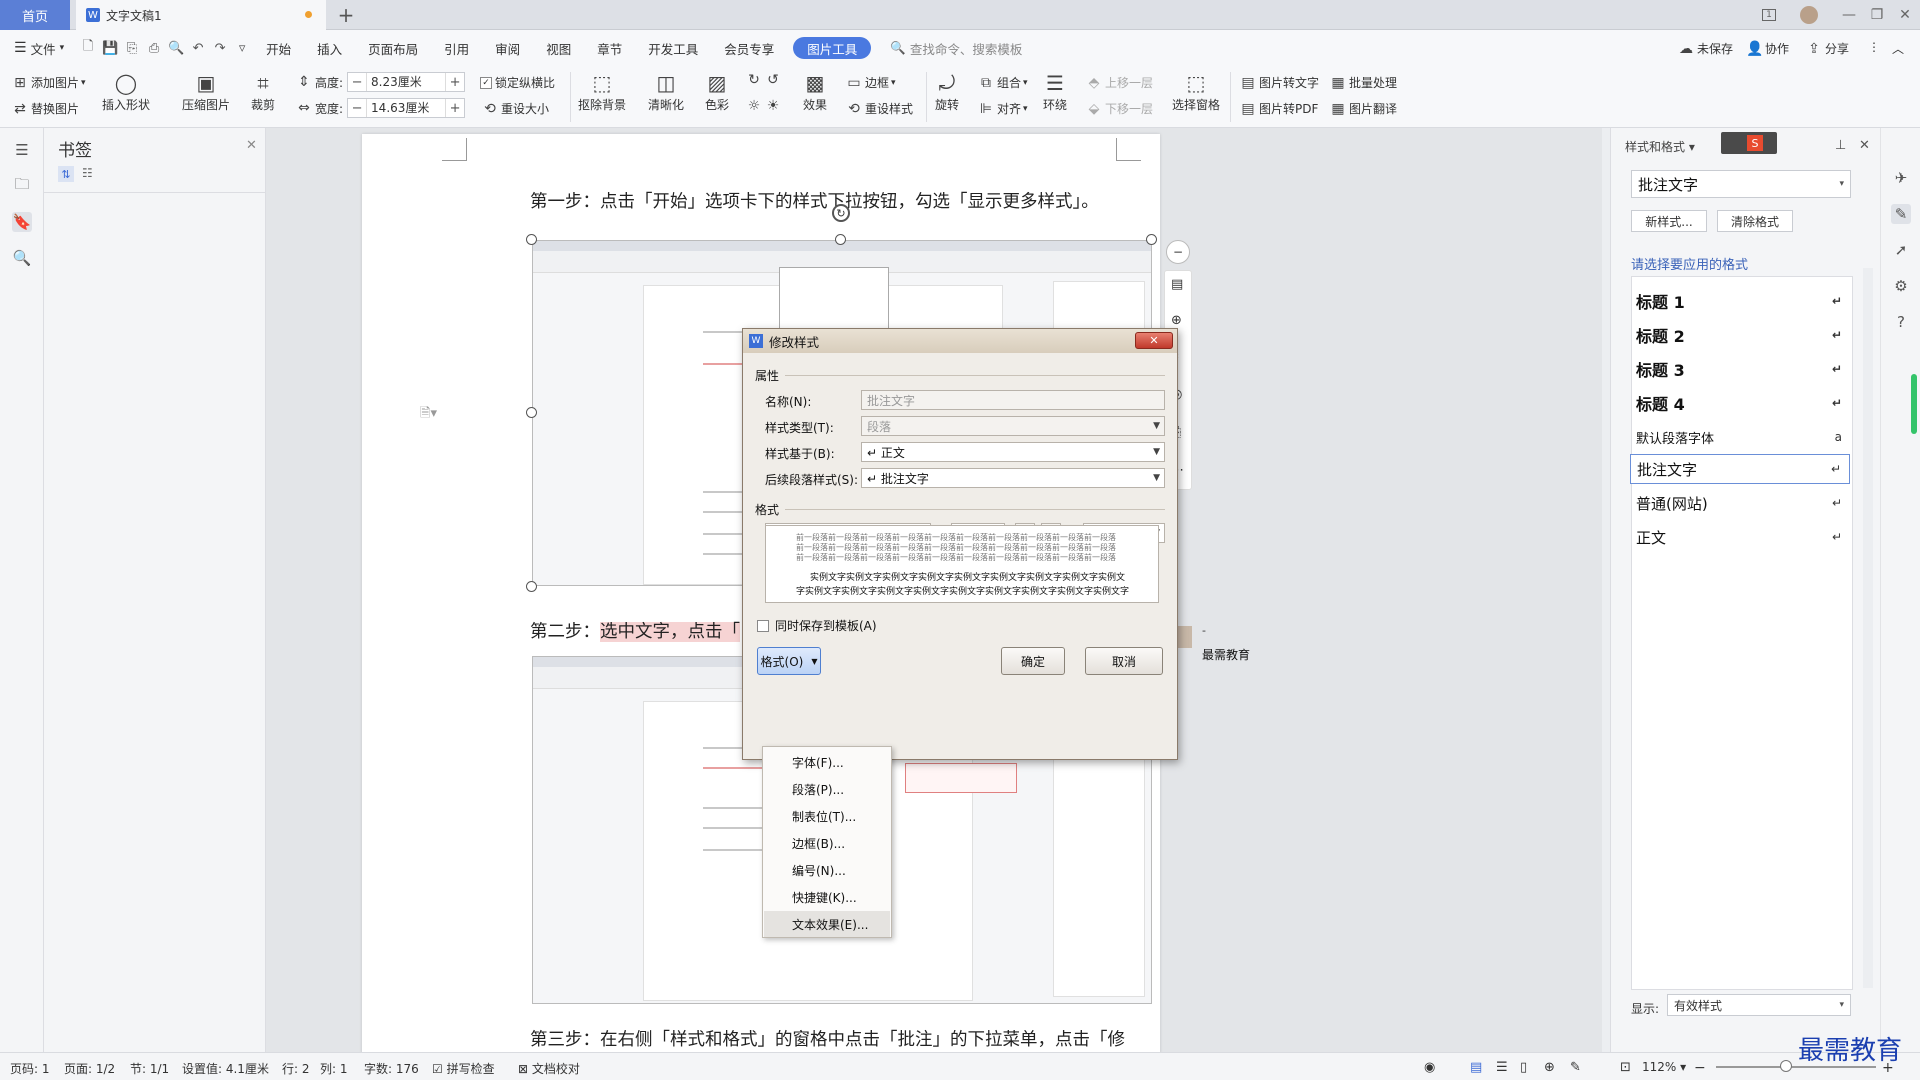  Describe the element at coordinates (45, 108) in the screenshot. I see `replace-image-button: ⇄ 替换图片` at that location.